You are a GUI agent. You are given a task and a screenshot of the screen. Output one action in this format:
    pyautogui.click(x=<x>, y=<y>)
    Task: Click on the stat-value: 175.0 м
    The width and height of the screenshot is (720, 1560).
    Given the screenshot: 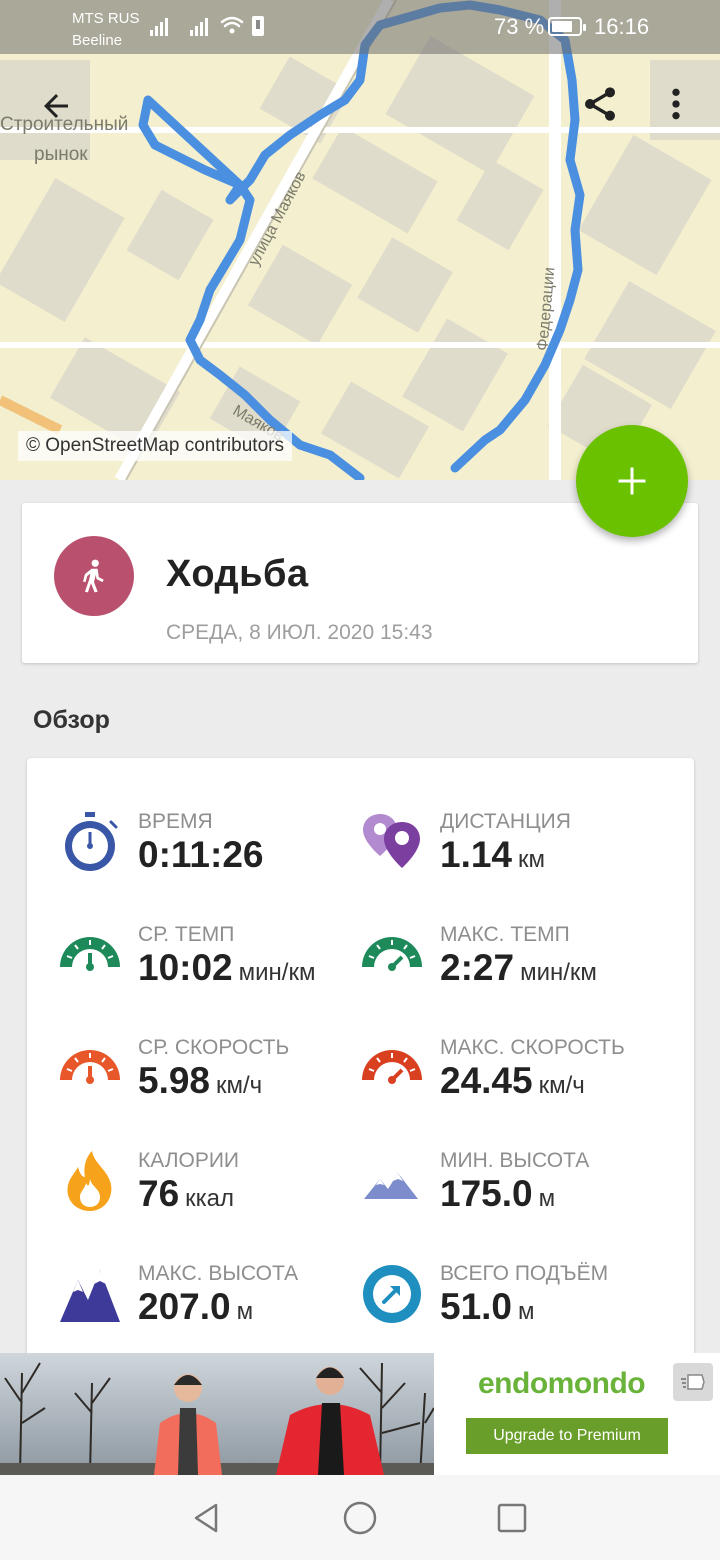 What is the action you would take?
    pyautogui.click(x=497, y=1194)
    